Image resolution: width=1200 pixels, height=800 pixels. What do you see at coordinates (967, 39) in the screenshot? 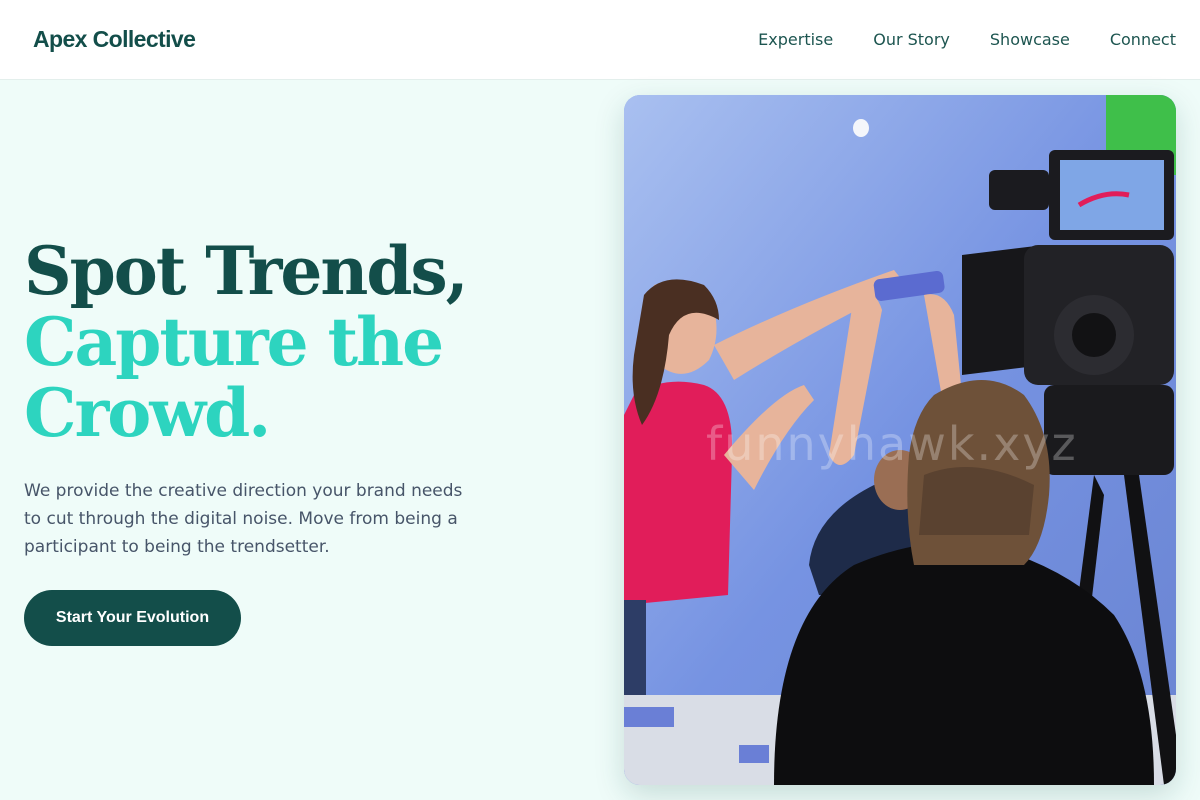
I see `main-nav: Expertise Our Story Showcase Connect` at bounding box center [967, 39].